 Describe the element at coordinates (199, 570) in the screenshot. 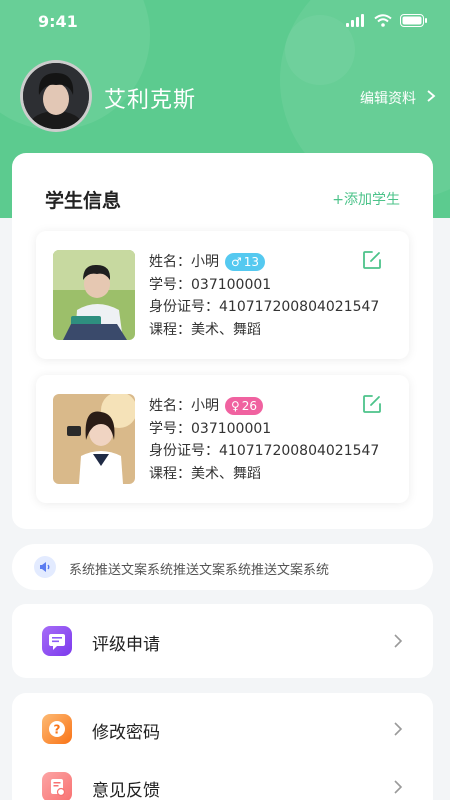

I see `notice-text: 系统推送文案系统推送文案系统推送文案系统` at that location.